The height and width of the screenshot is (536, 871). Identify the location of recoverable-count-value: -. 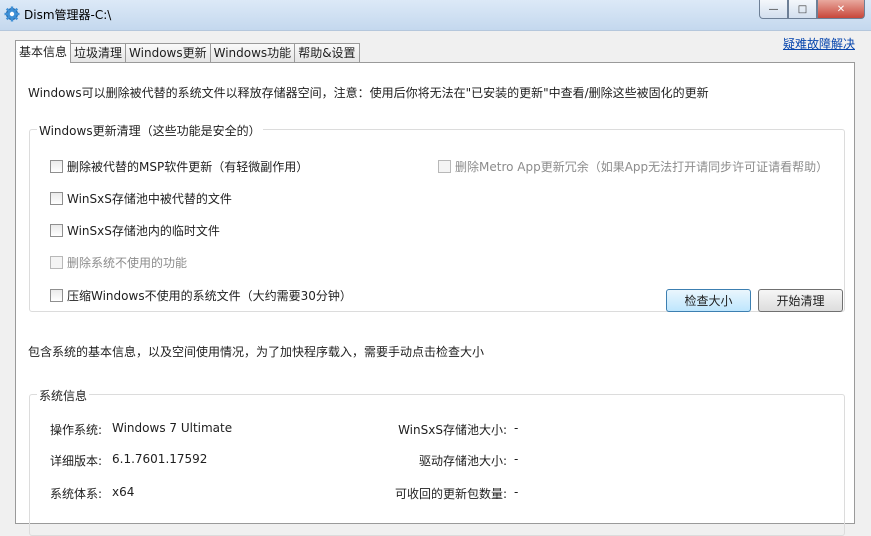
(516, 492).